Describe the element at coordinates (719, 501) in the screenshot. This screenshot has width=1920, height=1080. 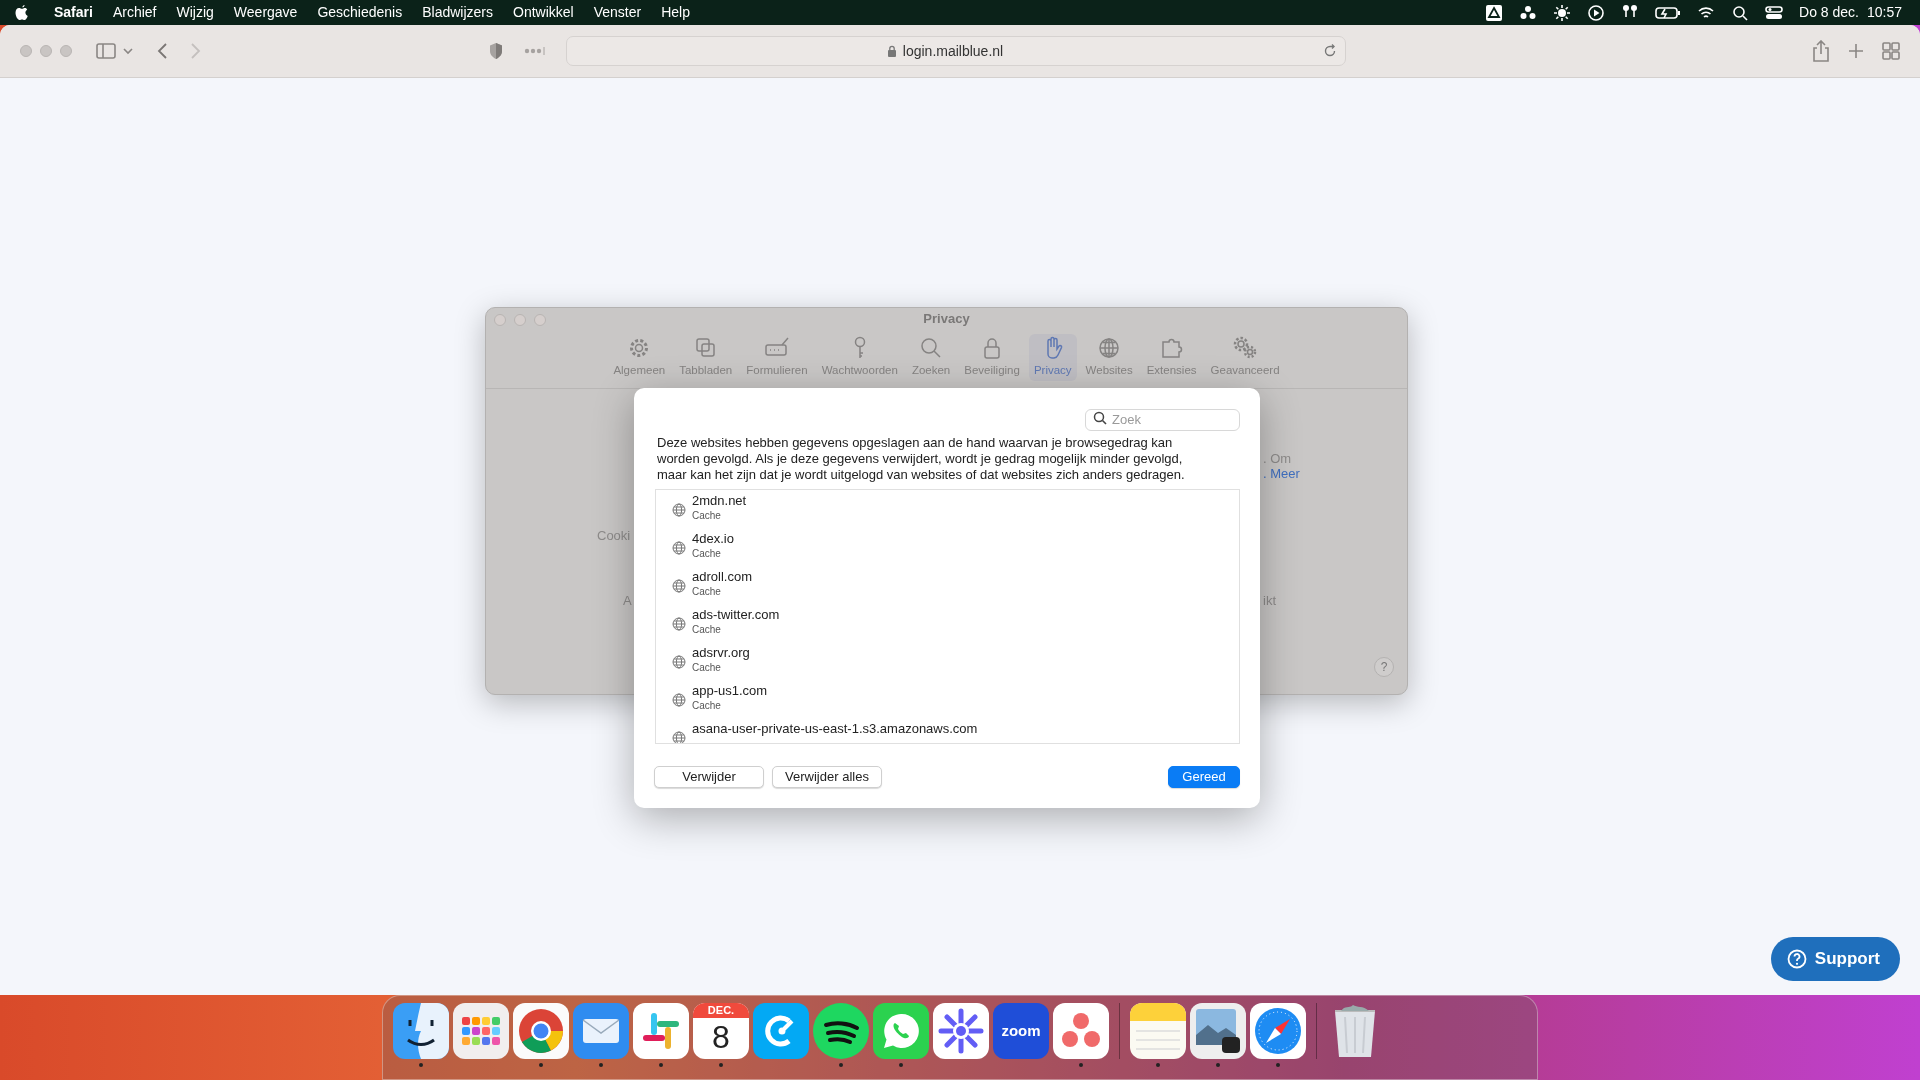
I see `website-name: 2mdn.net` at that location.